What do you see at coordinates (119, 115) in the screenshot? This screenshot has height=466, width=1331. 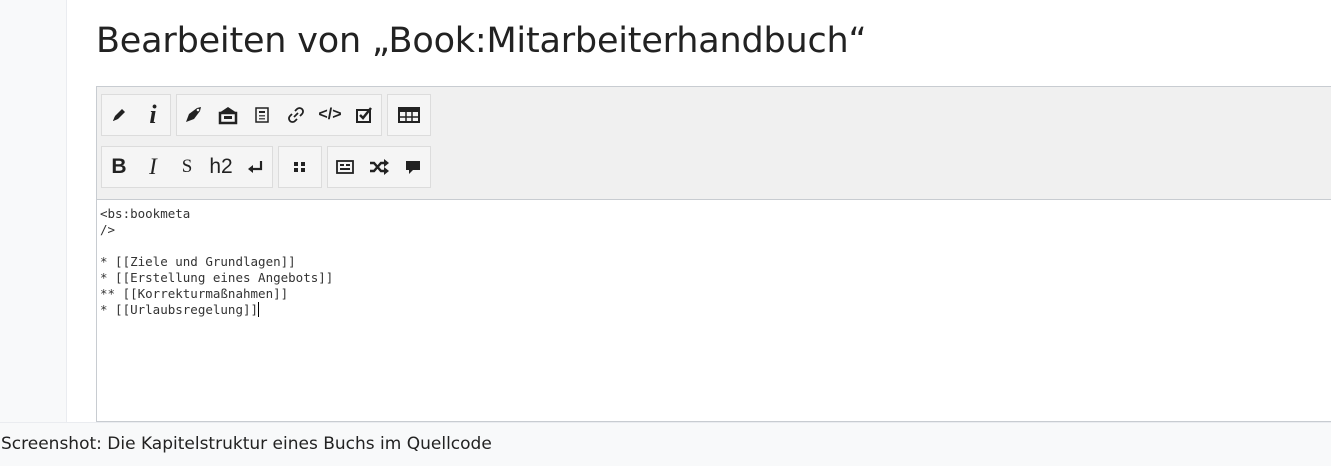 I see `edit-pencil-icon` at bounding box center [119, 115].